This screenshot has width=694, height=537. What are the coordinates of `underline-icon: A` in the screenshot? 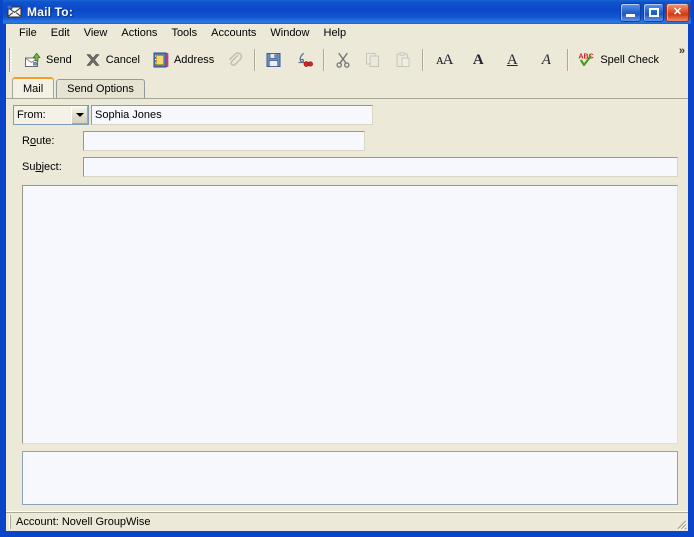 It's located at (512, 59).